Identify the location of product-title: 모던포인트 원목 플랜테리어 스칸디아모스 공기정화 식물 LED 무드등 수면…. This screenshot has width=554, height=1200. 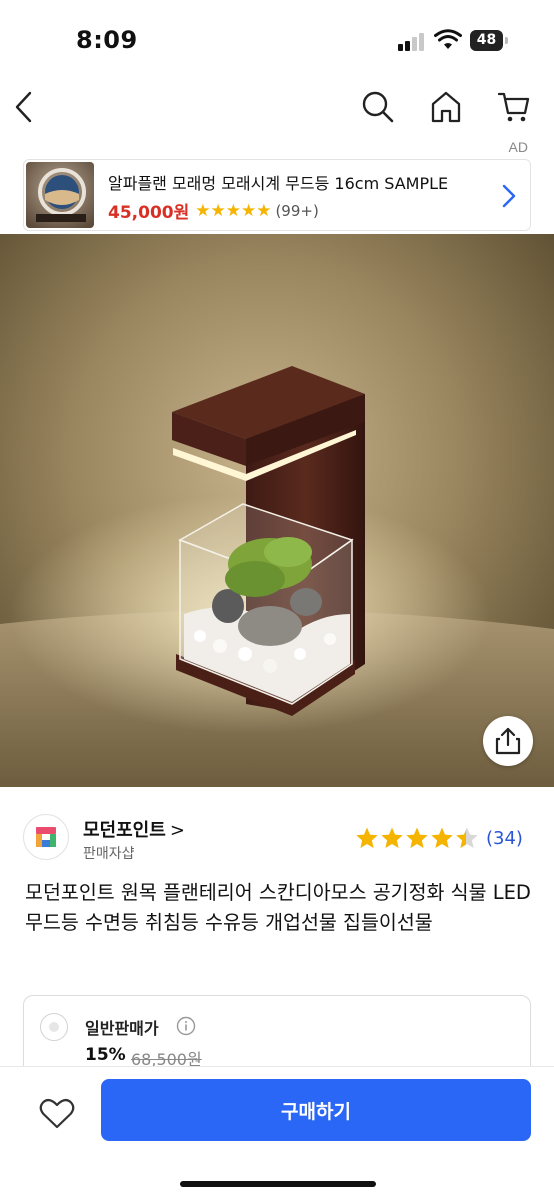
(278, 907).